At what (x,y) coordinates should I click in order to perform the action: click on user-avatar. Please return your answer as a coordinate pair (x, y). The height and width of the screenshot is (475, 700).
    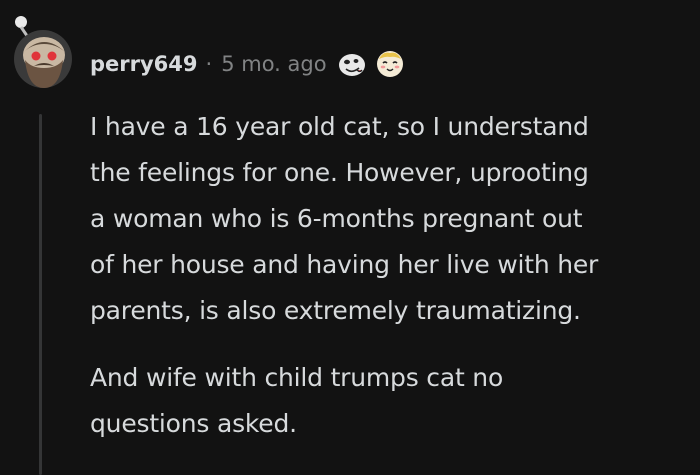
    Looking at the image, I should click on (43, 51).